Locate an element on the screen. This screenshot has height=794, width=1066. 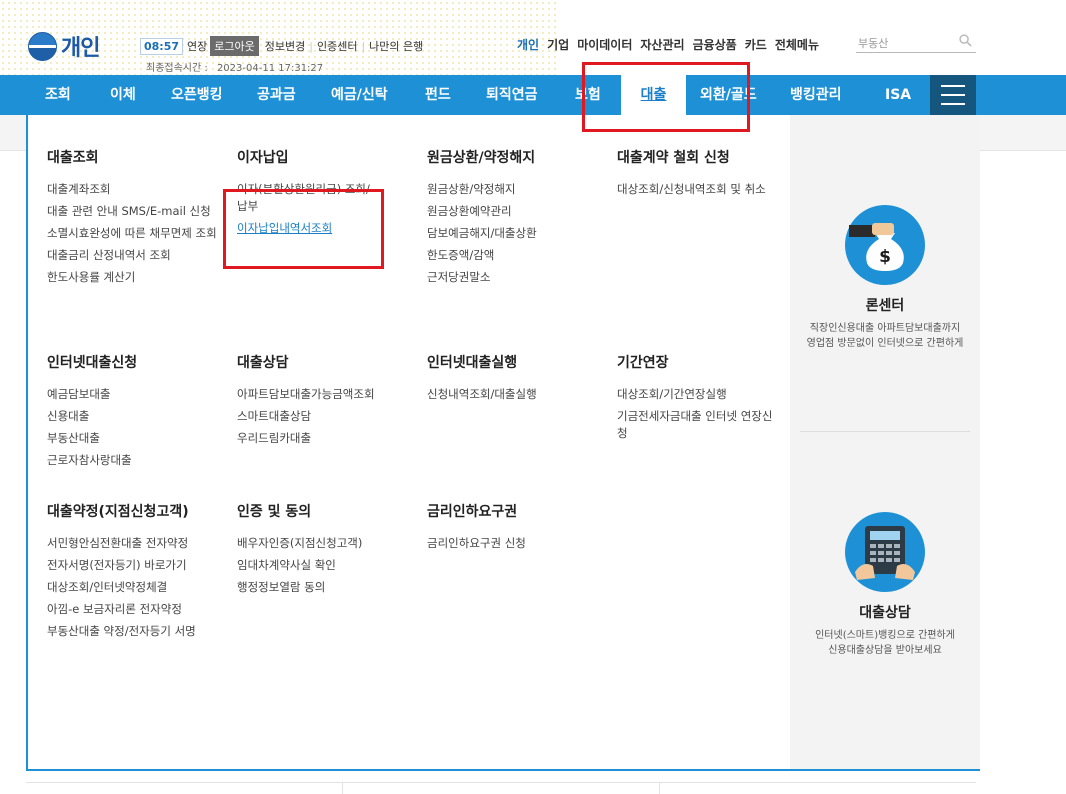
menu-group-internet-loan-apply: 인터넷대출신청 예금담보대출 신용대출 부동산대출 근로자참사랑대출 is located at coordinates (137, 413).